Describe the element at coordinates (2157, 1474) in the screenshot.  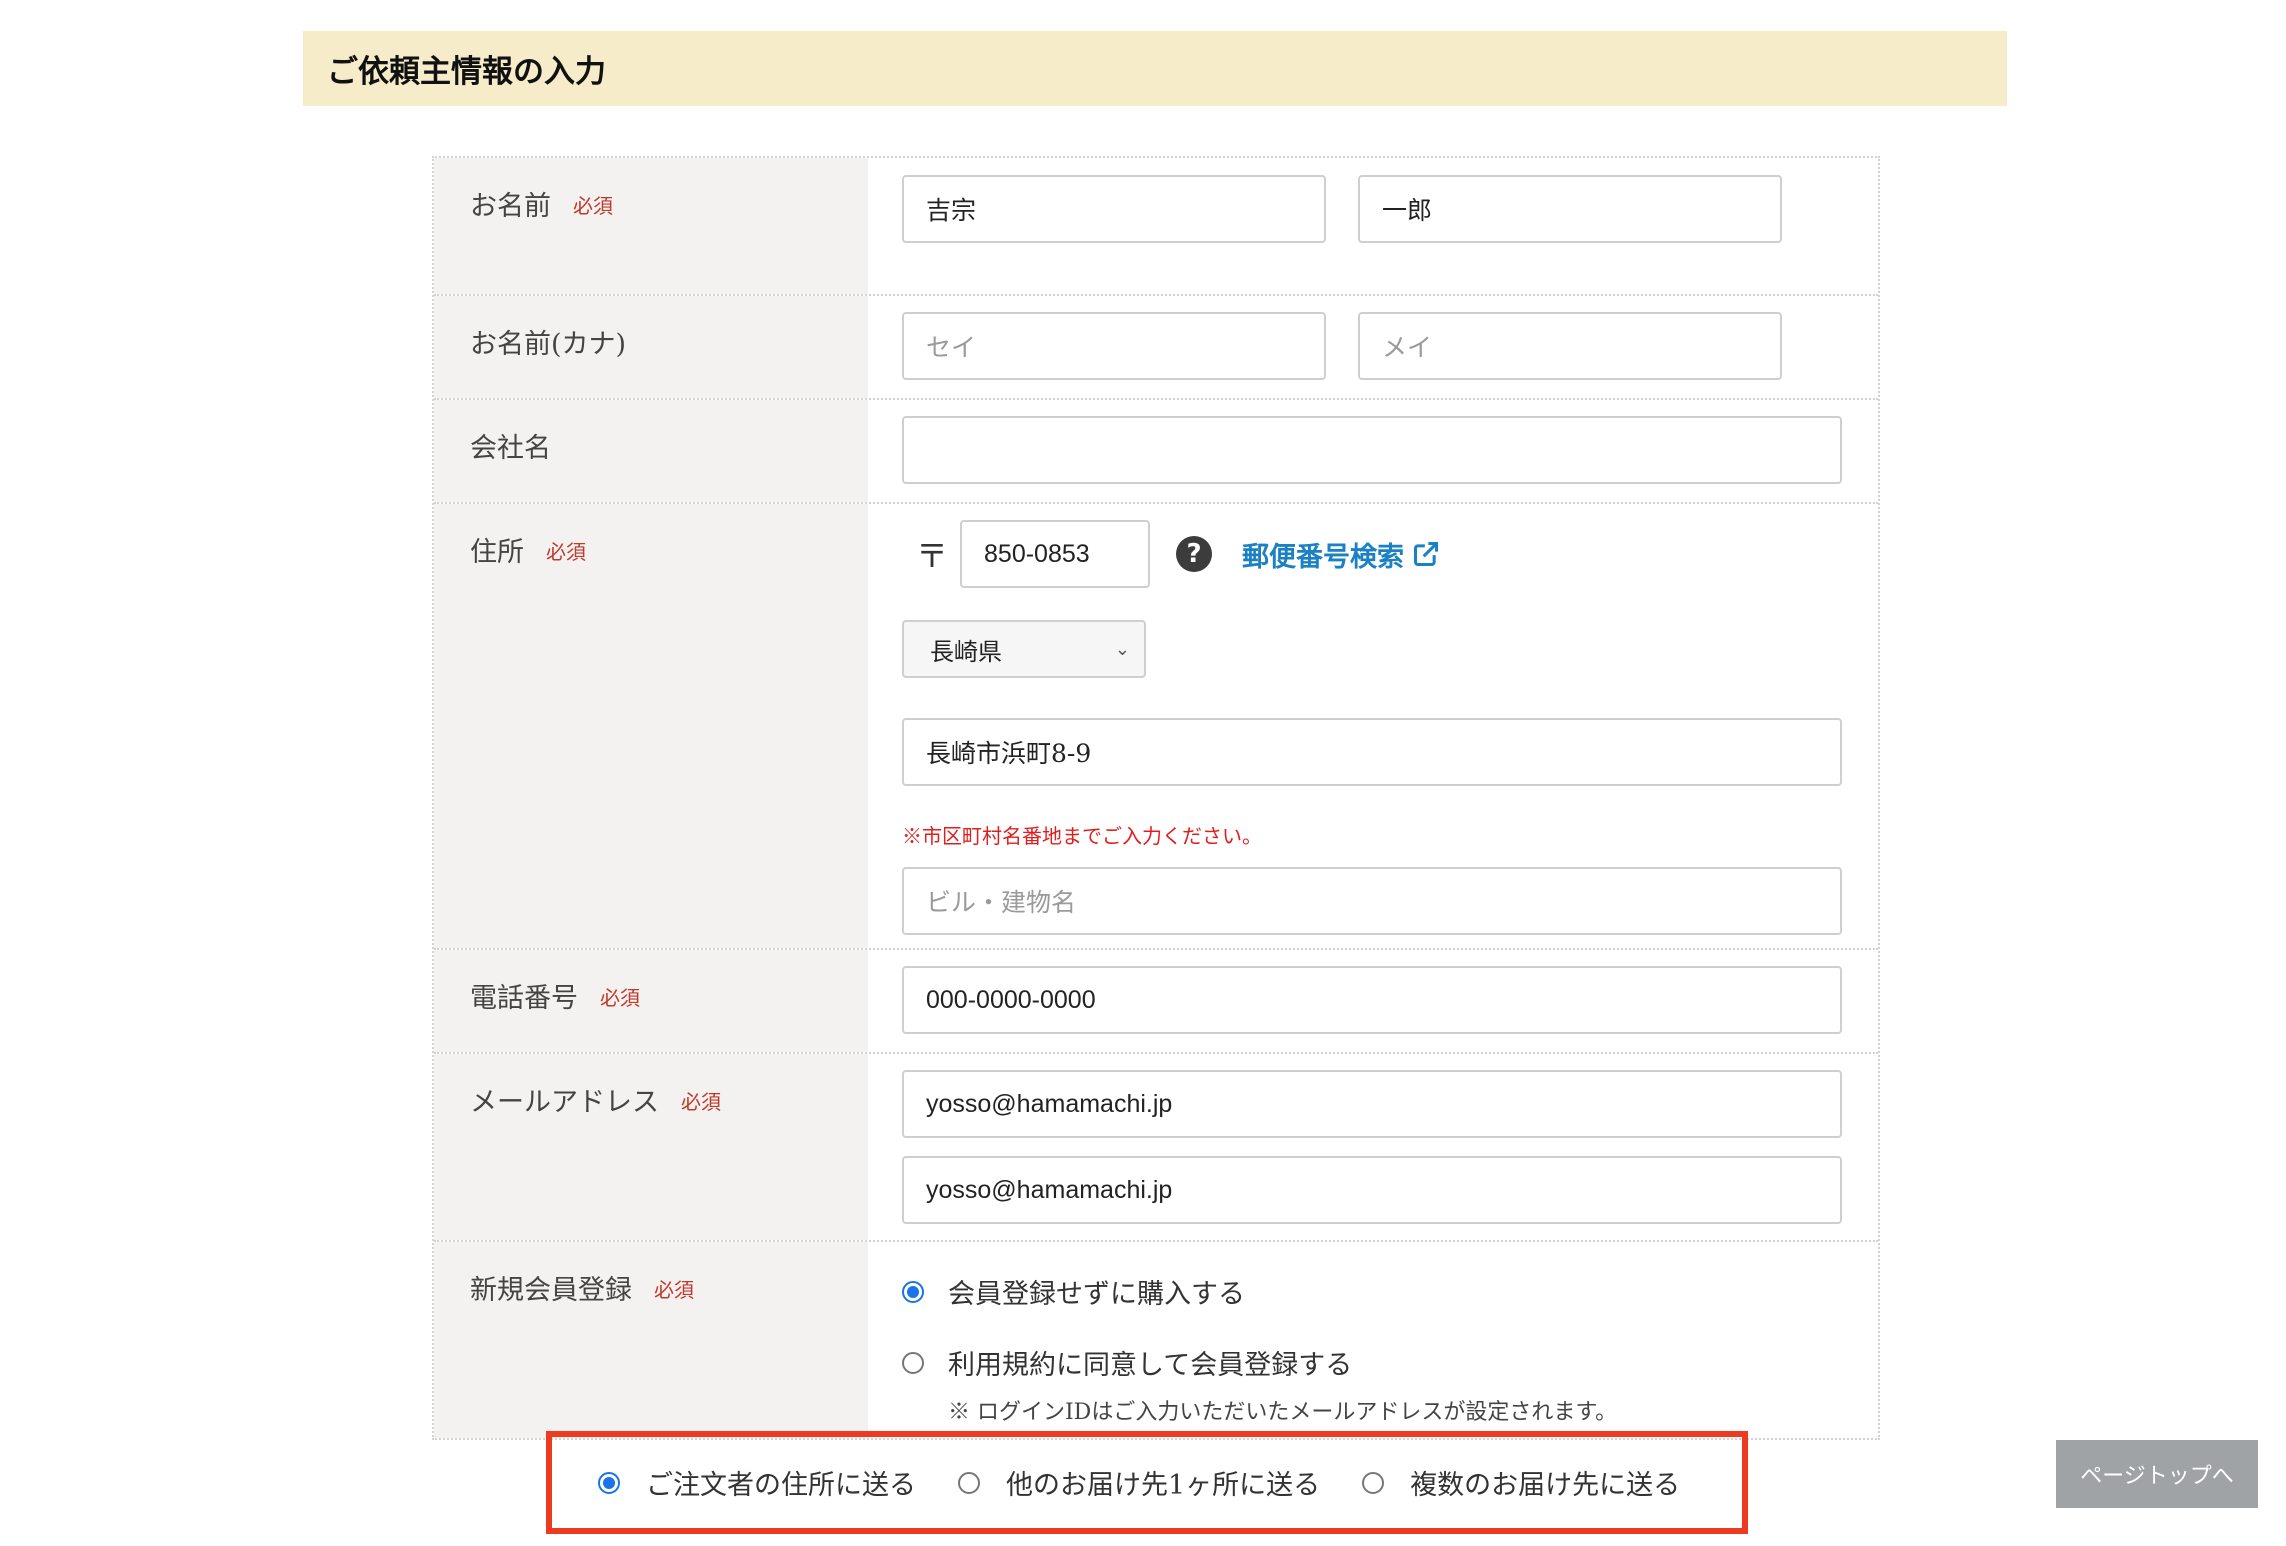
I see `page-top-button: ページトップへ` at that location.